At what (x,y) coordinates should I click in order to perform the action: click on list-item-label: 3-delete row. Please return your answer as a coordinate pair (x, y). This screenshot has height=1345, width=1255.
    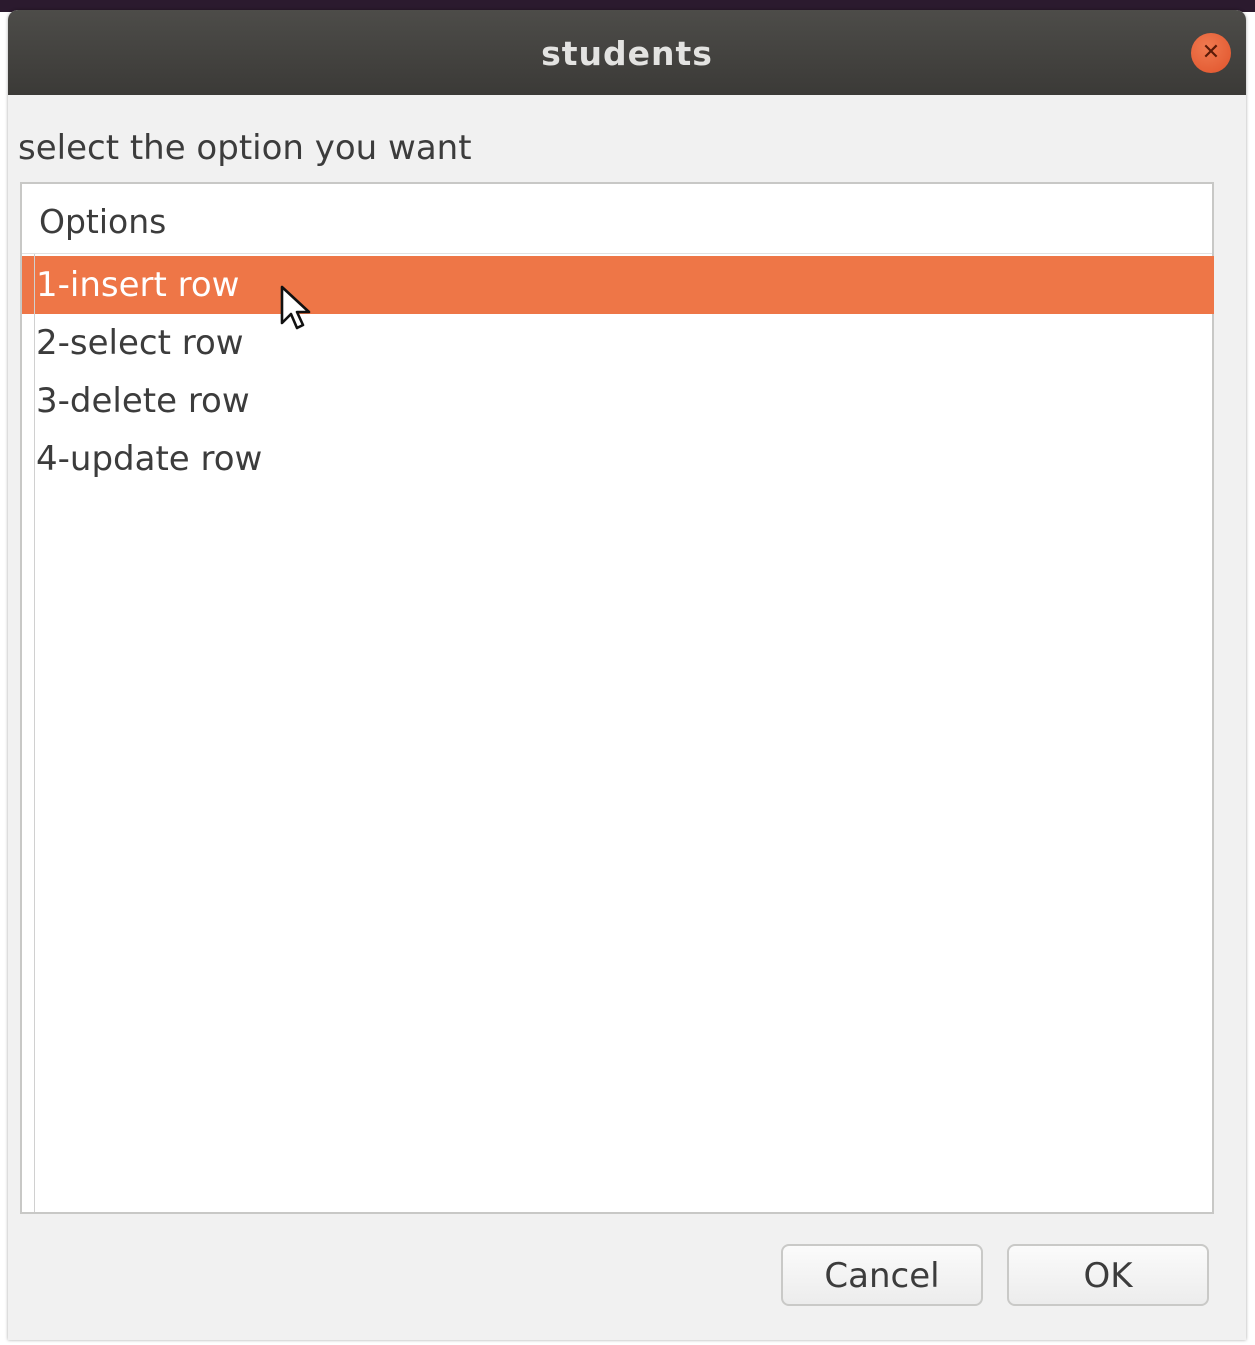
    Looking at the image, I should click on (143, 401).